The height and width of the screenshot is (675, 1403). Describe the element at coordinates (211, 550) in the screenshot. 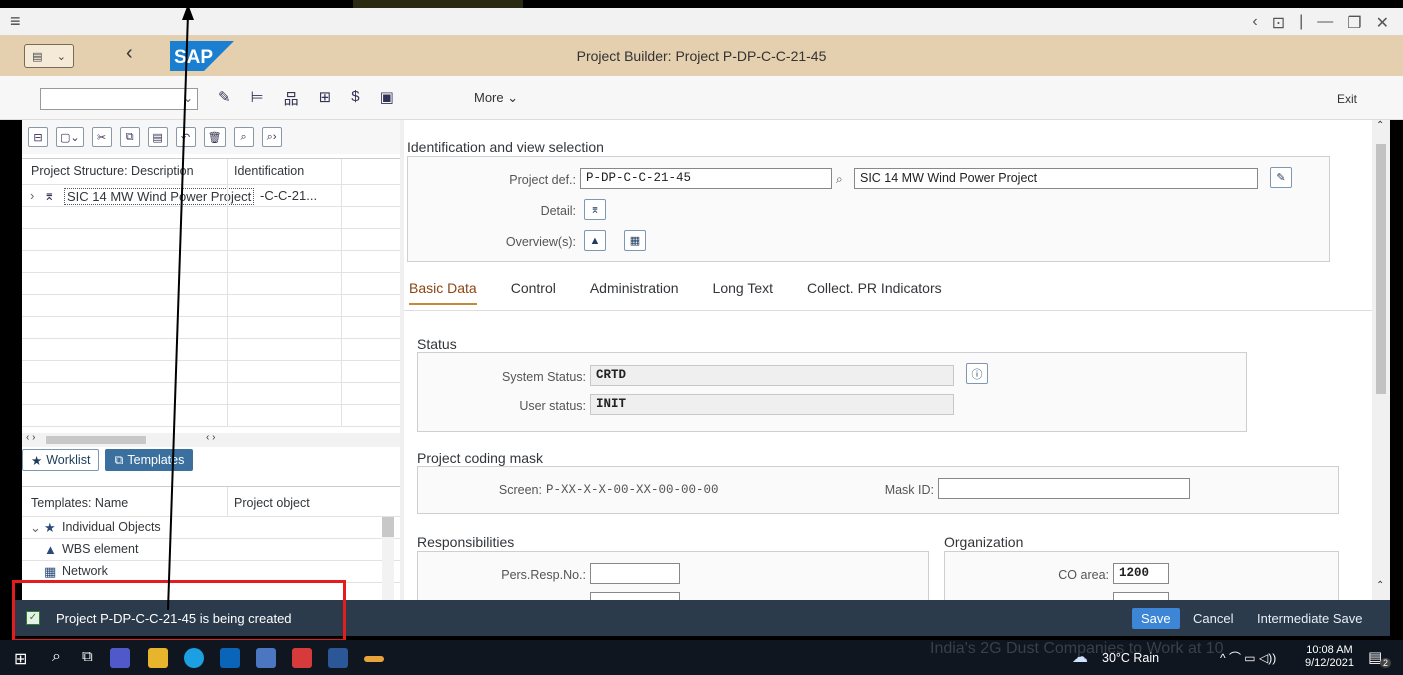

I see `list-item: ▲ WBS element` at that location.